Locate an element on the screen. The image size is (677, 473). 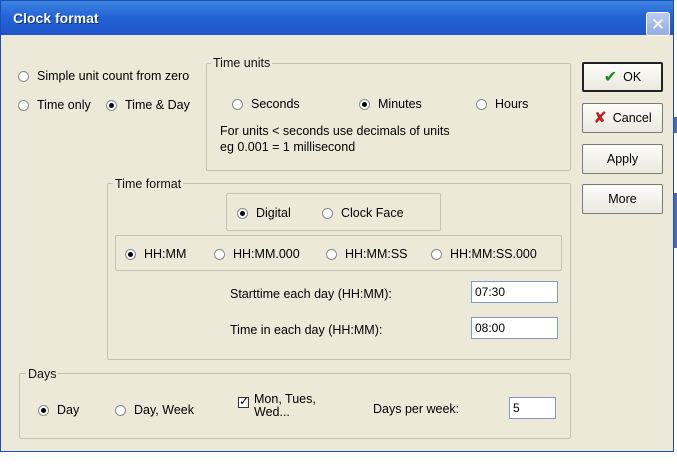
radio-hours: Hours is located at coordinates (502, 104).